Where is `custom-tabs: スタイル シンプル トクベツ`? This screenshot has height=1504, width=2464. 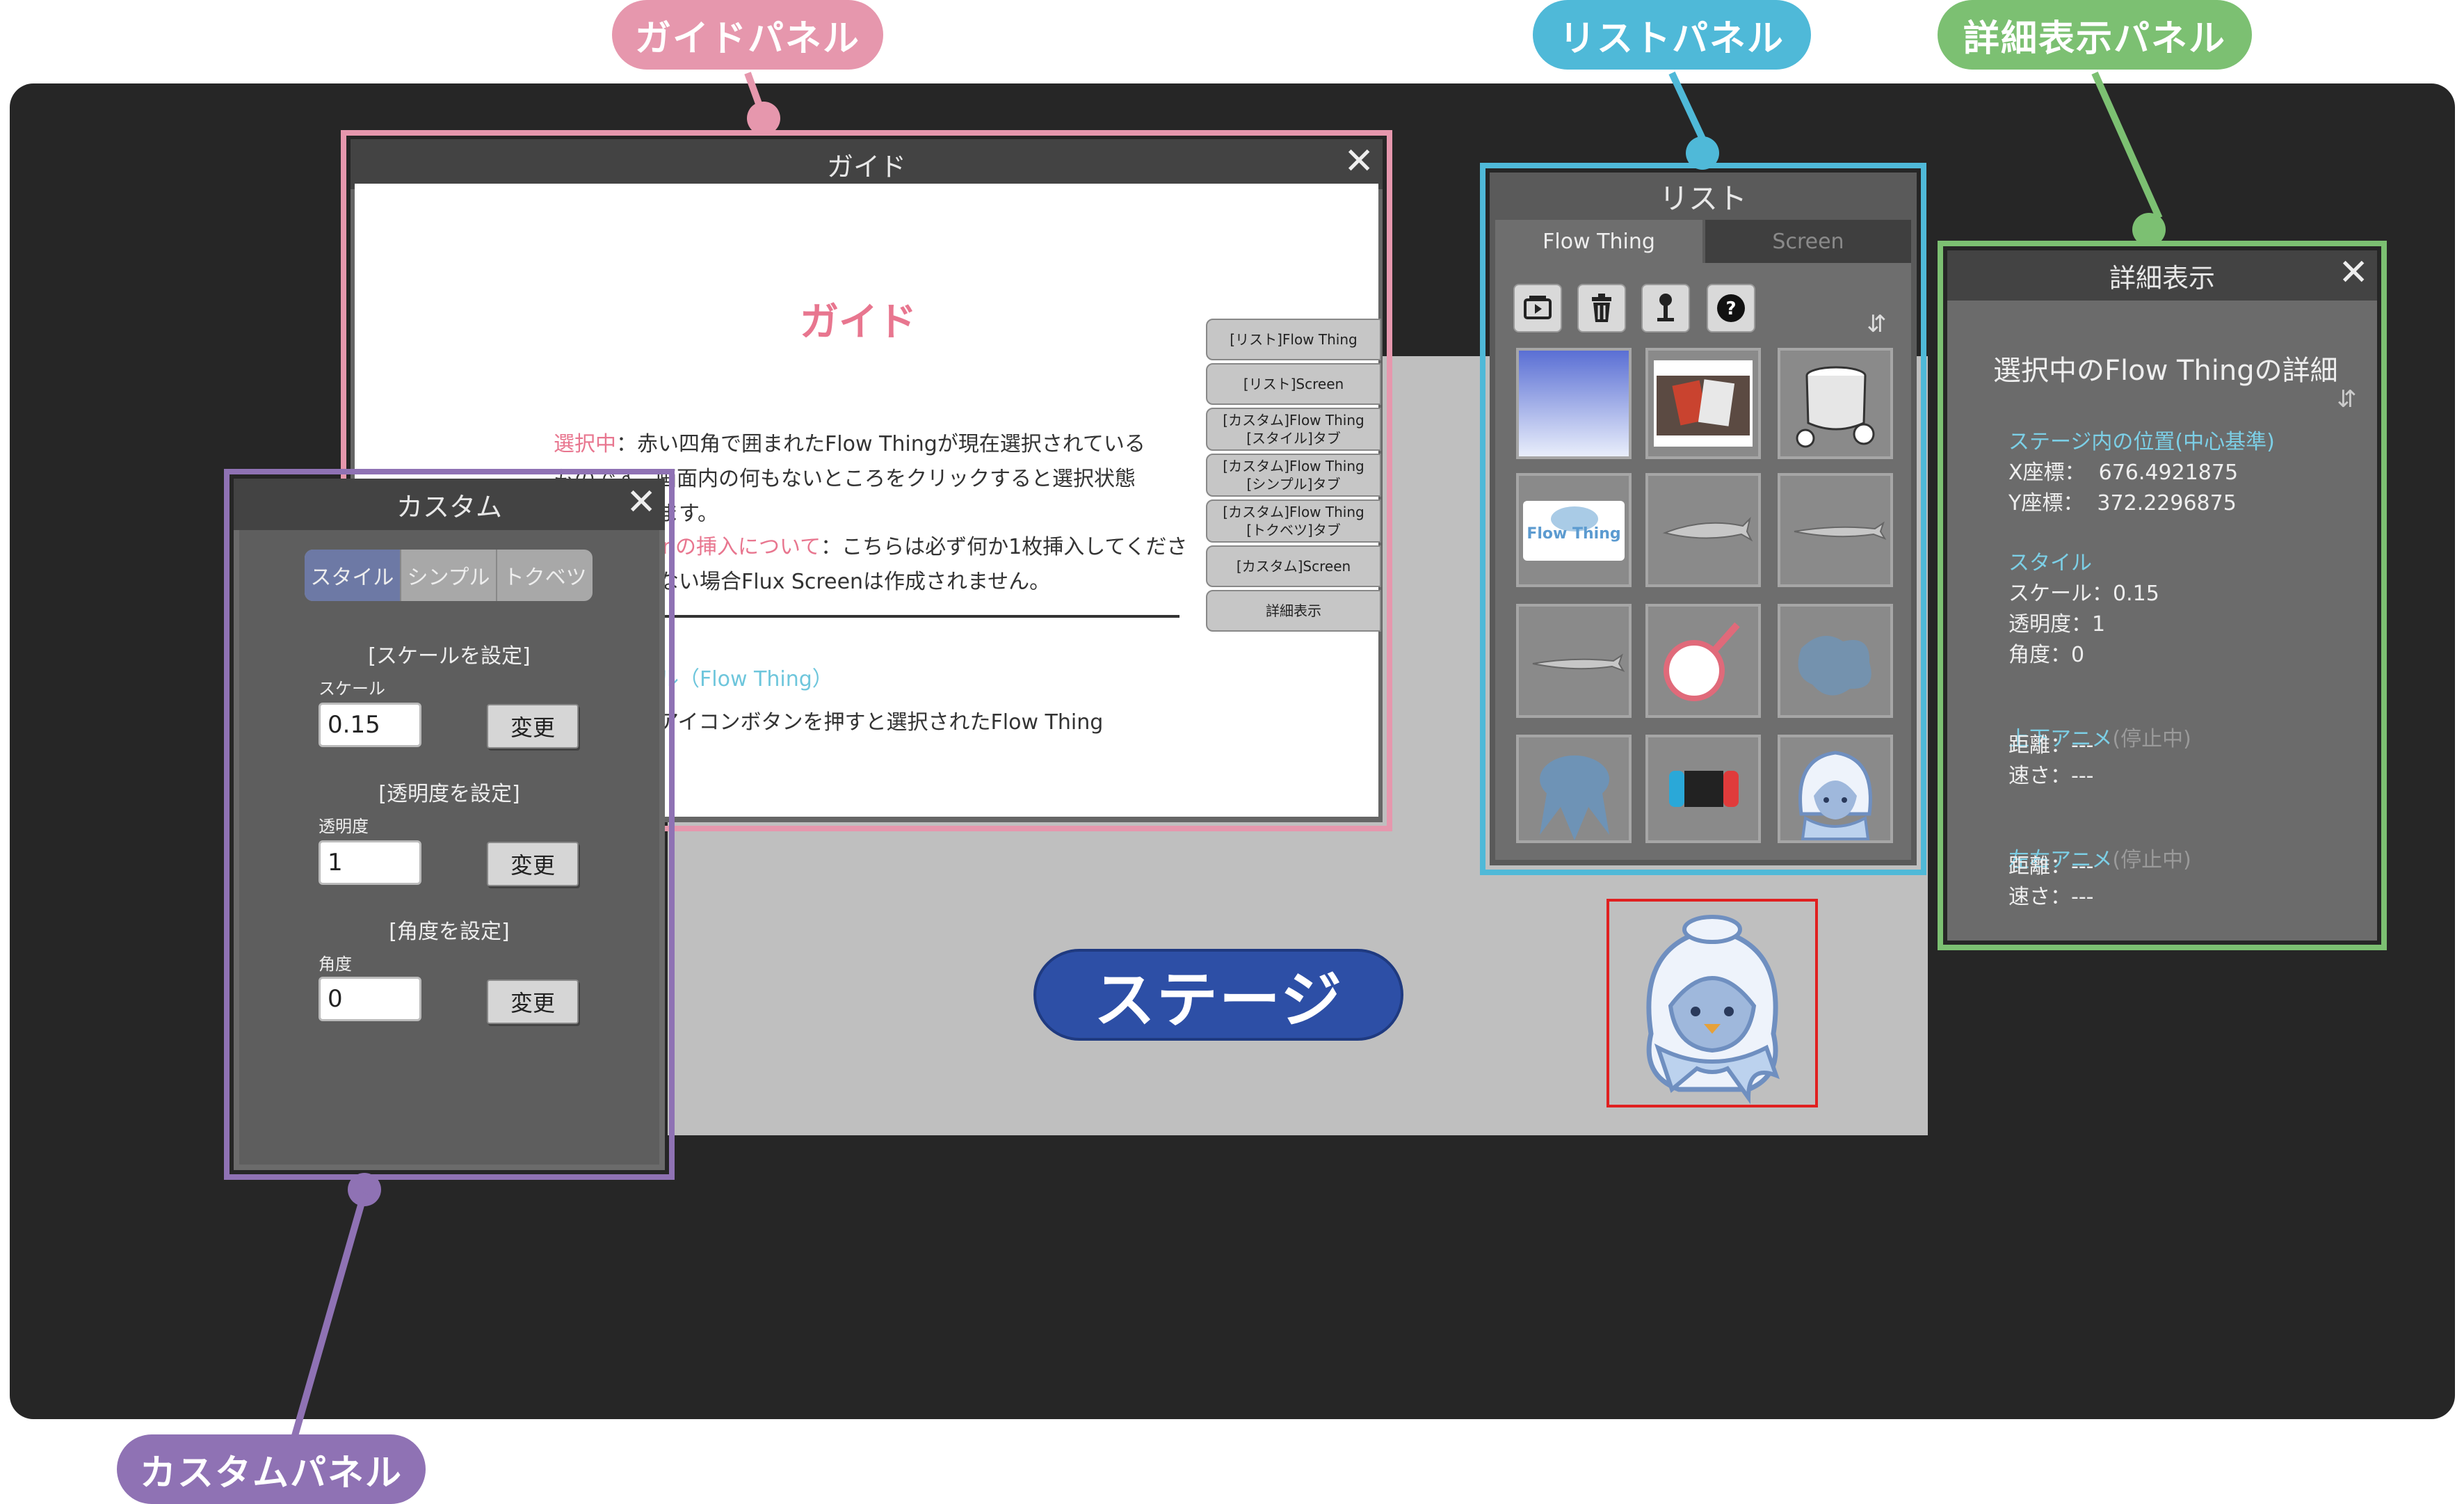
custom-tabs: スタイル シンプル トクベツ is located at coordinates (449, 575).